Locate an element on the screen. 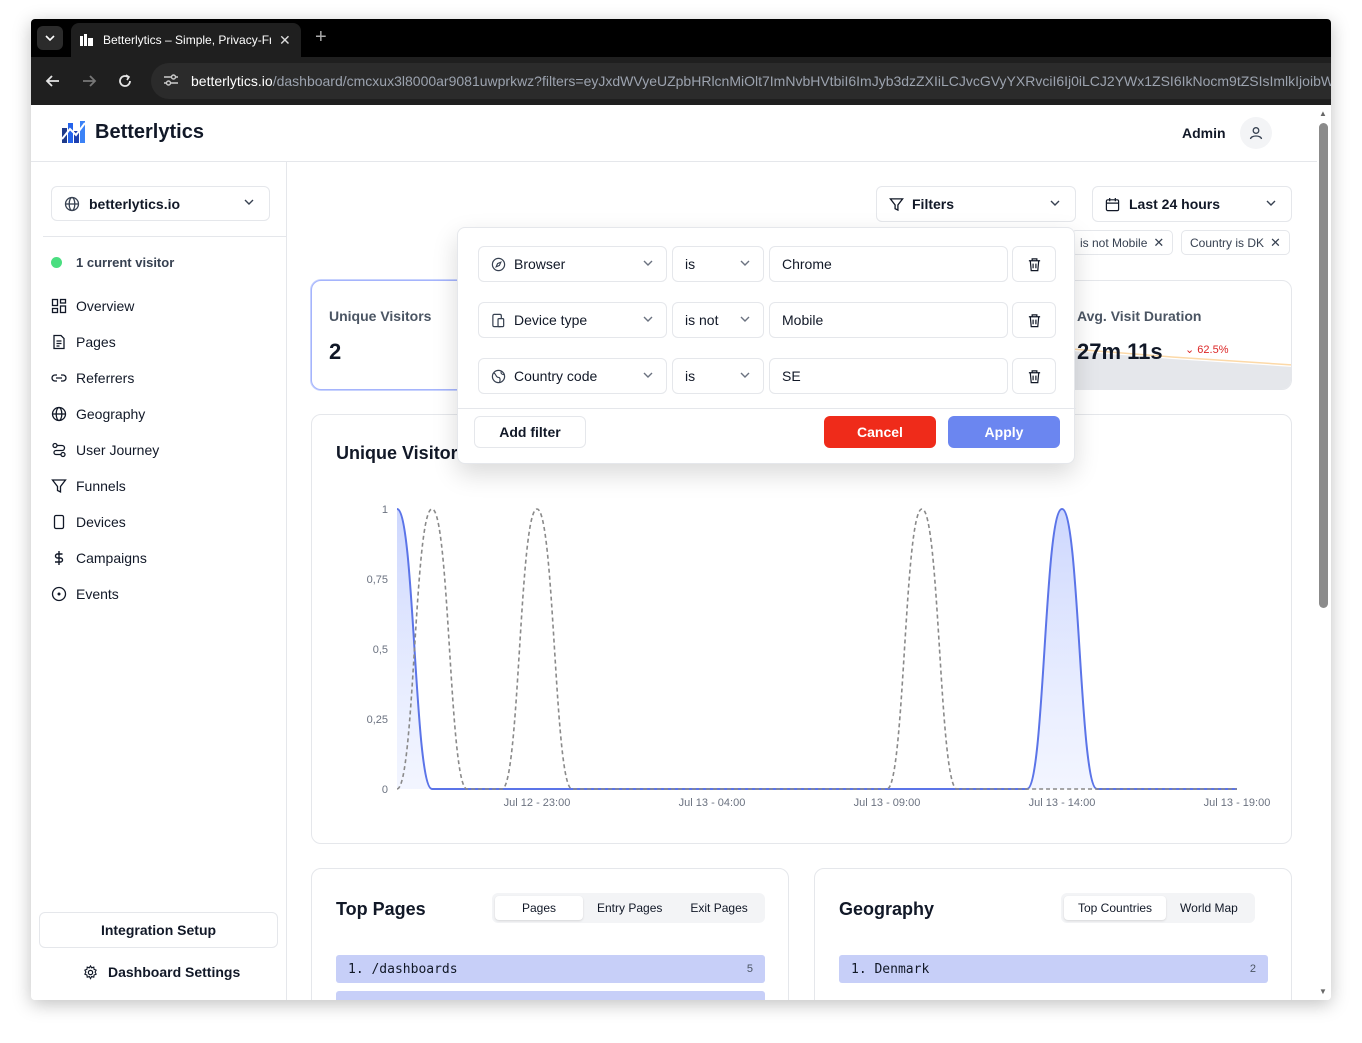 Image resolution: width=1362 pixels, height=1043 pixels. brand-logo: Betterlytics is located at coordinates (132, 132).